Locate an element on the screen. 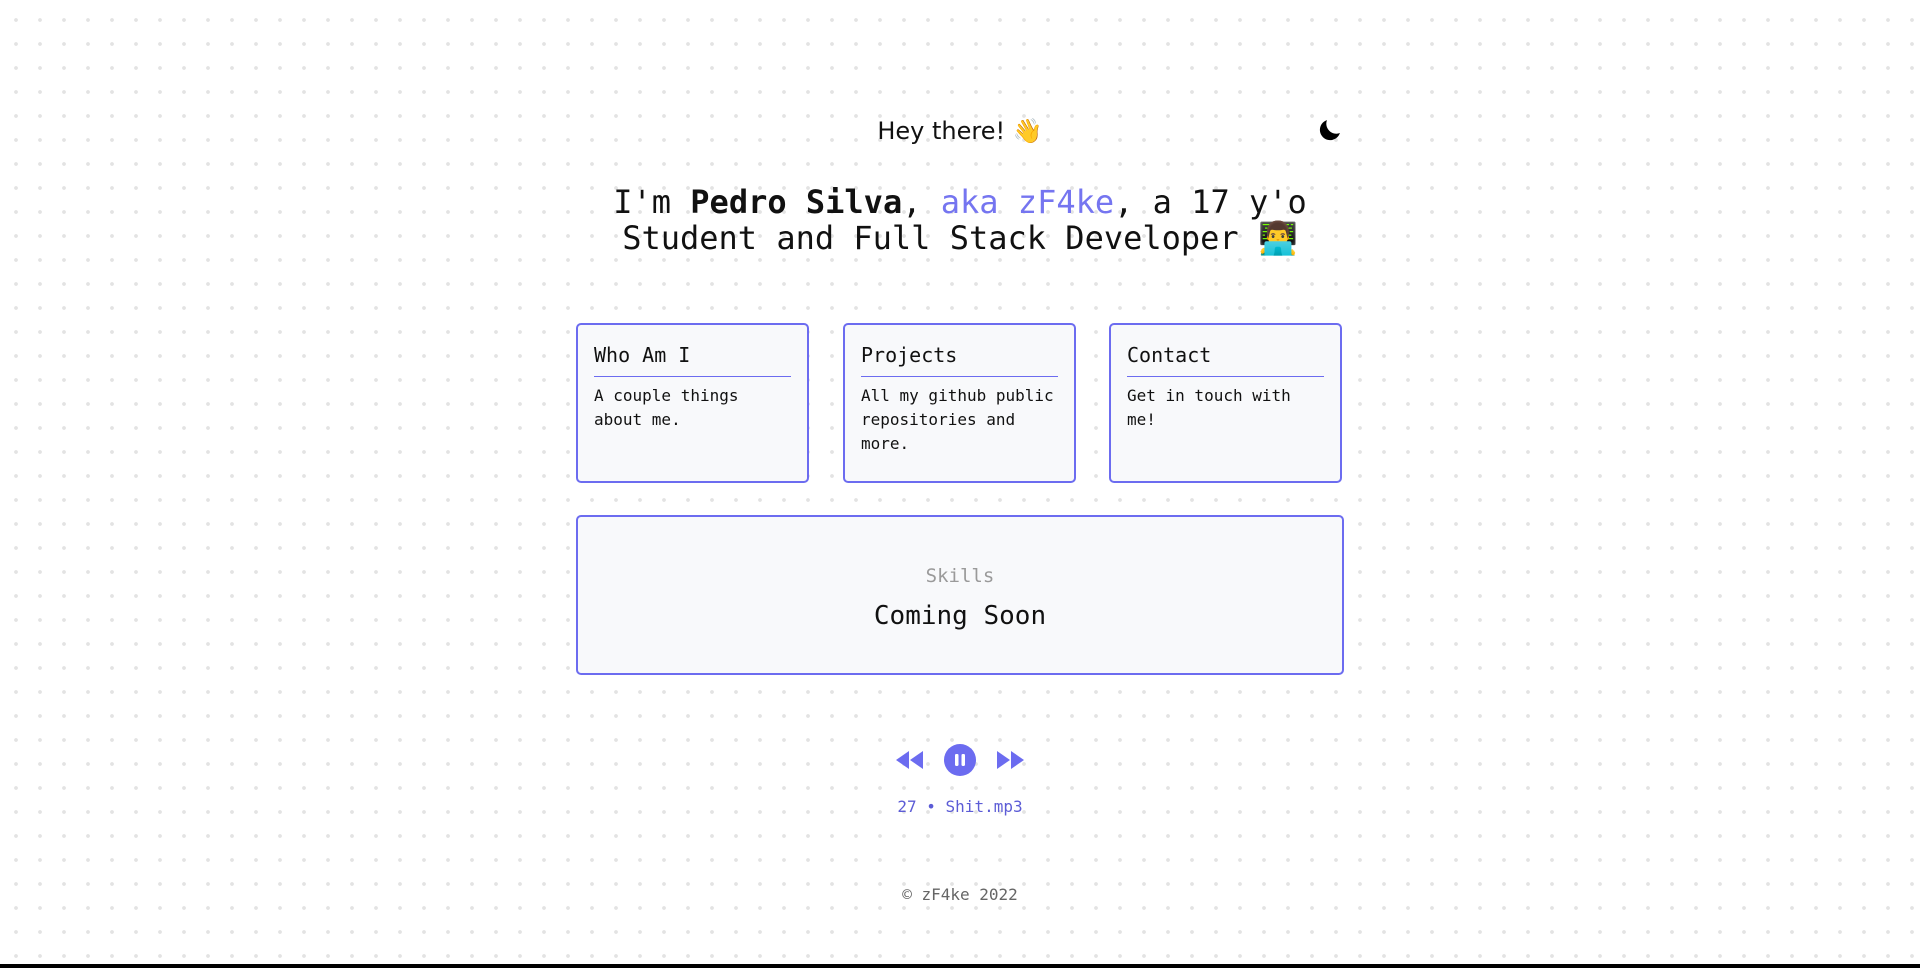  card-who-am-i: Who Am I A couple things about me. is located at coordinates (692, 403).